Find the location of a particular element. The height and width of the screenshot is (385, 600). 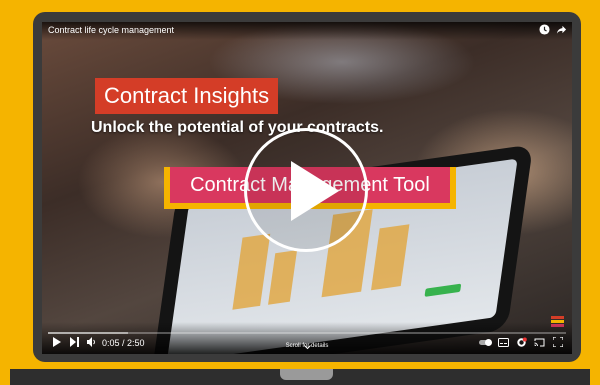

play-button is located at coordinates (306, 190).